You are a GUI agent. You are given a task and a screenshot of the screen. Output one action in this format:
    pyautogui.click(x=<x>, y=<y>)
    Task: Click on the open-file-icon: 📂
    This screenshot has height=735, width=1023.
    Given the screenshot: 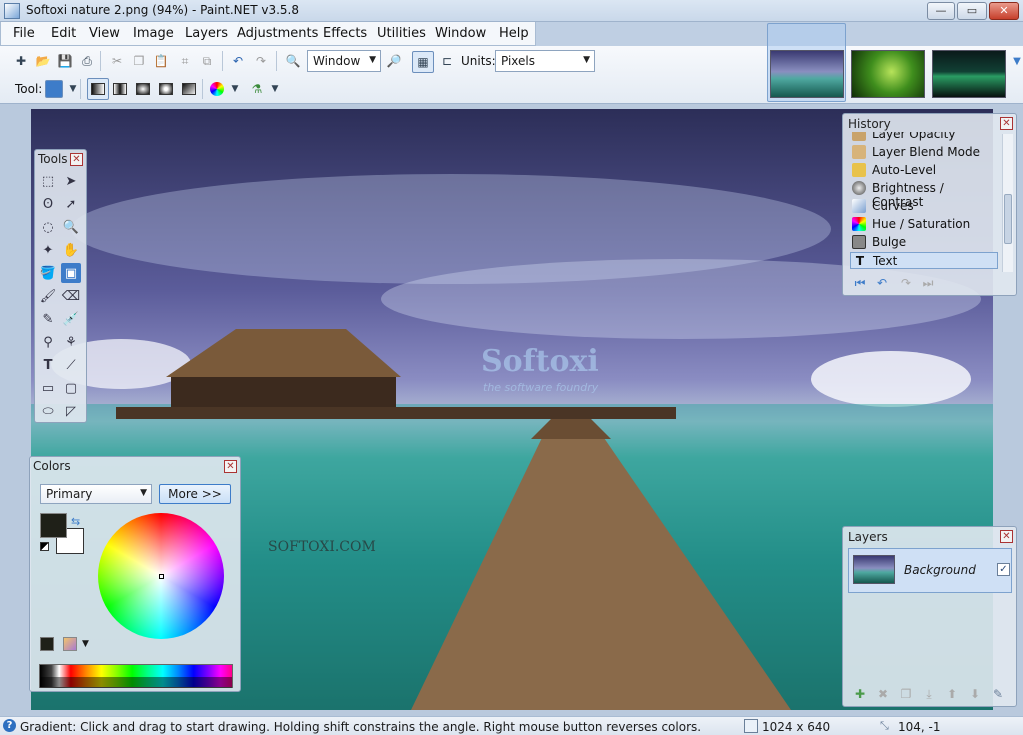 What is the action you would take?
    pyautogui.click(x=43, y=61)
    